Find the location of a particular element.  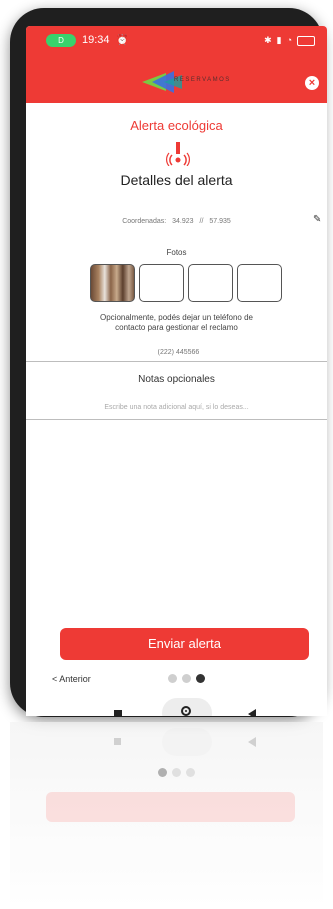

app-logo: RESERVAMOS is located at coordinates (187, 82).